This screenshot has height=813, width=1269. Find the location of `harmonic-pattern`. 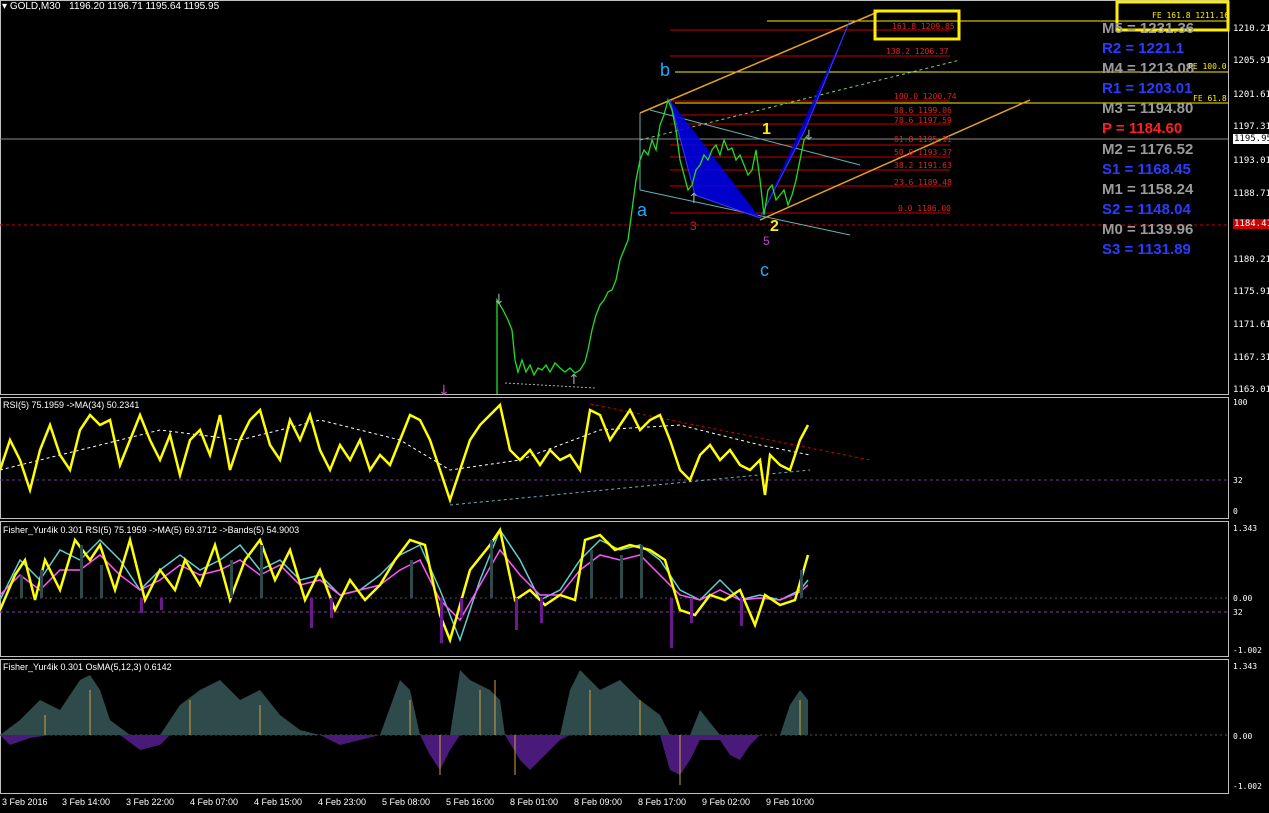

harmonic-pattern is located at coordinates (760, 119).